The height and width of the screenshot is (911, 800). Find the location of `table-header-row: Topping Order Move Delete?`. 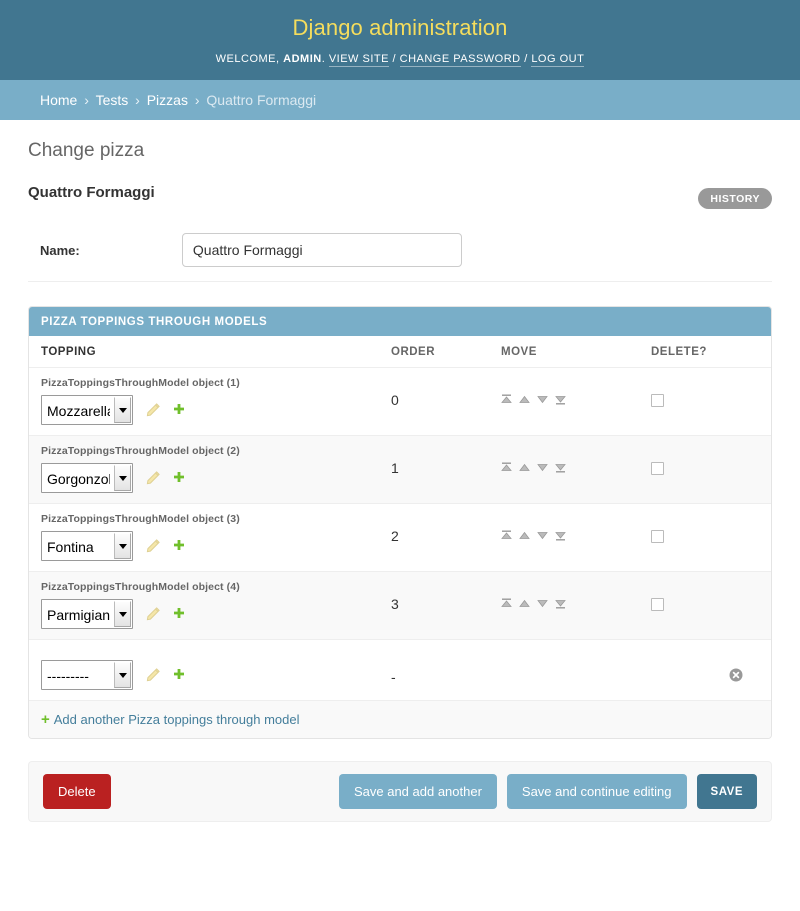

table-header-row: Topping Order Move Delete? is located at coordinates (400, 352).